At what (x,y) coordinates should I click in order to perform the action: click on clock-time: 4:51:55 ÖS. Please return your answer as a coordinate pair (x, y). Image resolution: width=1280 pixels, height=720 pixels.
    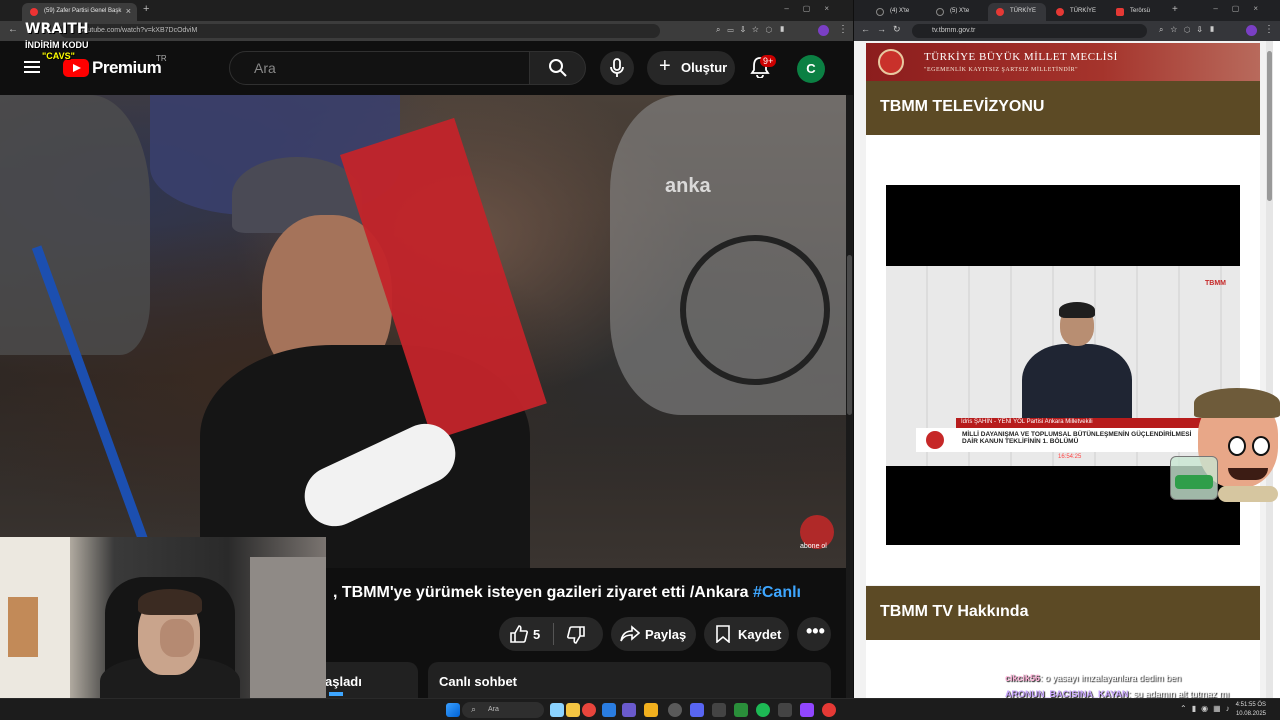
    Looking at the image, I should click on (1250, 705).